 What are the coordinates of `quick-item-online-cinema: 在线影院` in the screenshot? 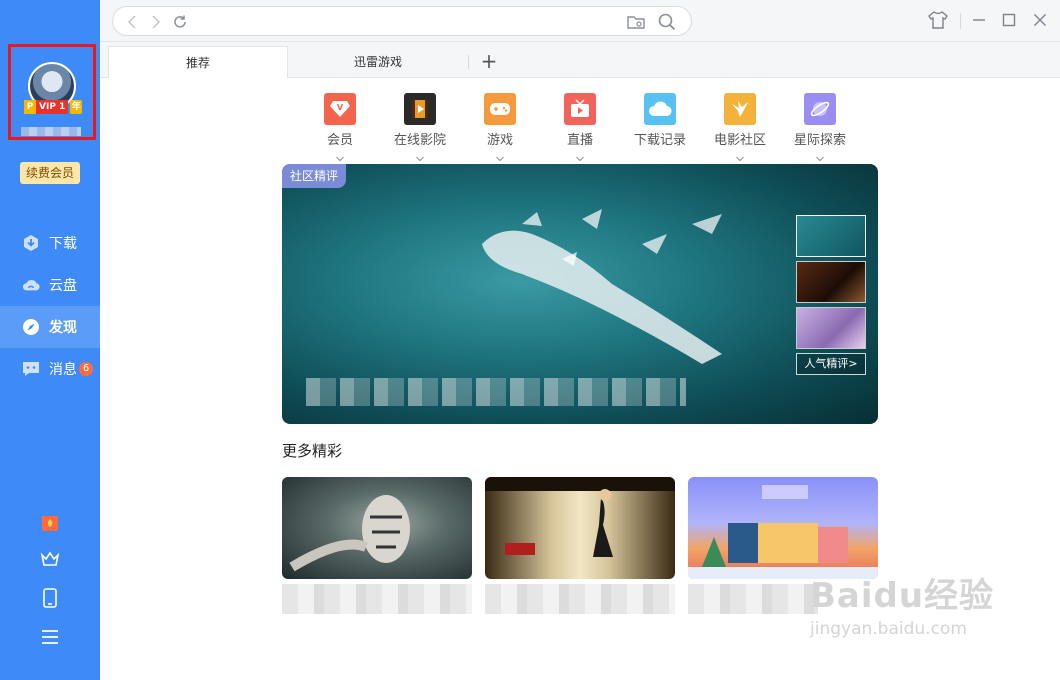 It's located at (420, 127).